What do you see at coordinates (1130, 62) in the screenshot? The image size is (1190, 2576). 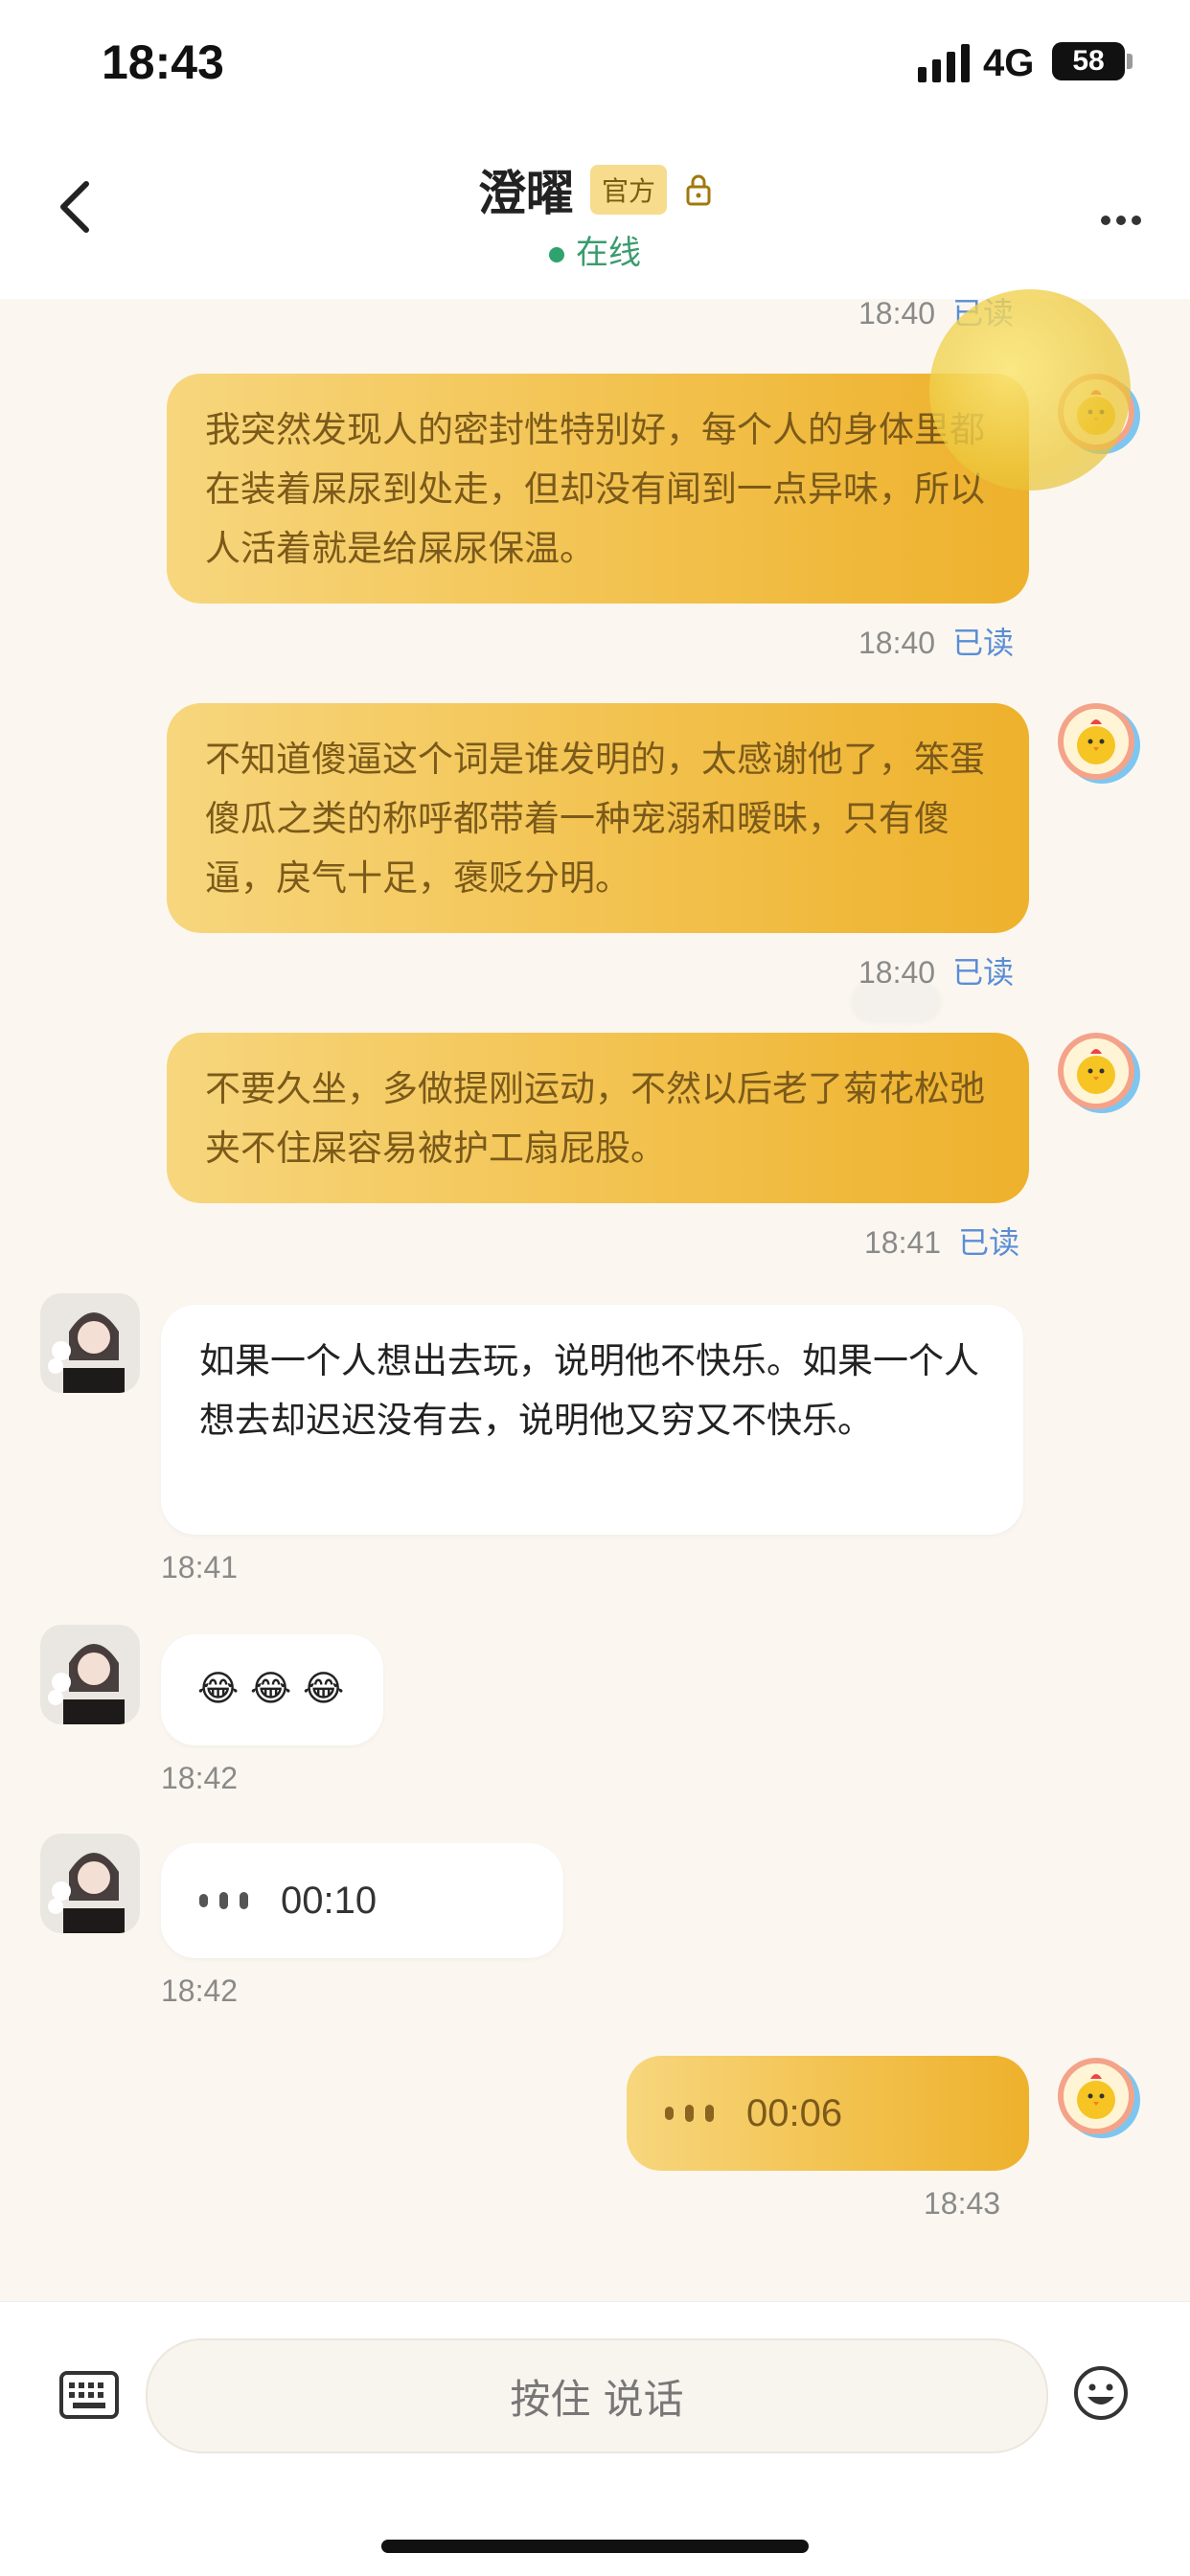 I see `battery-tip` at bounding box center [1130, 62].